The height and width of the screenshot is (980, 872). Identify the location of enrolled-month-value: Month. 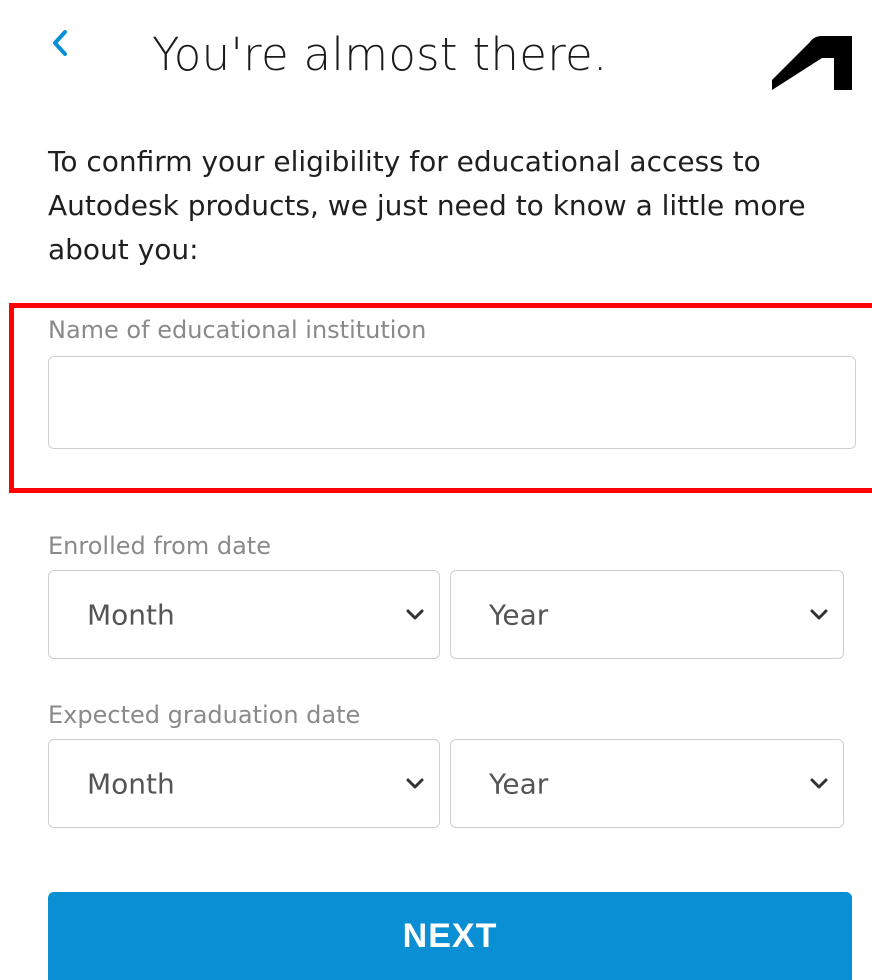
(131, 614).